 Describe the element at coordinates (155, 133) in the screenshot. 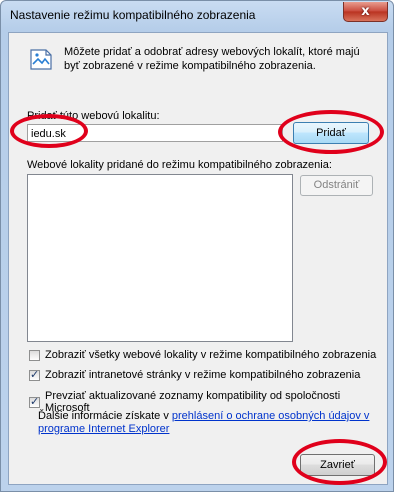

I see `website-input: iedu.sk` at that location.